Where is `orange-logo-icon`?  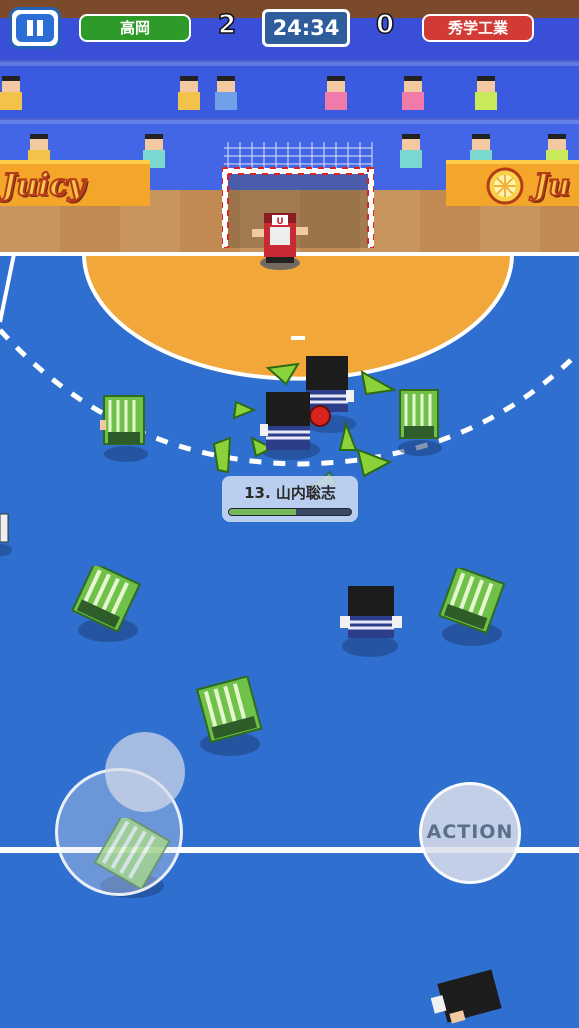
orange-logo-icon is located at coordinates (505, 186).